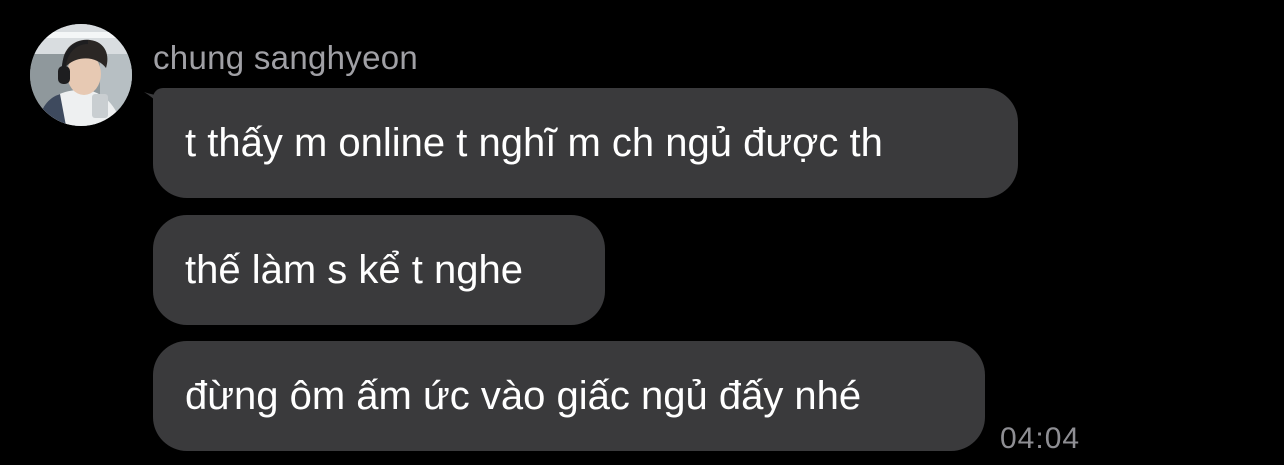 This screenshot has height=465, width=1284. I want to click on avatar-photo, so click(81, 75).